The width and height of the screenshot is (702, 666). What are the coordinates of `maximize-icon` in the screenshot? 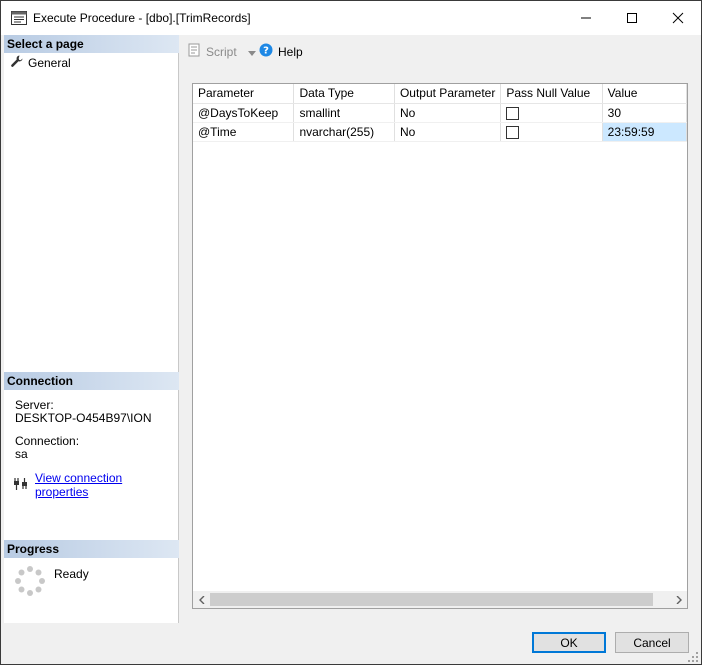 It's located at (632, 18).